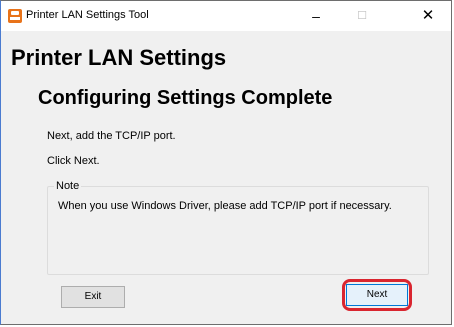 The image size is (454, 327). What do you see at coordinates (87, 15) in the screenshot?
I see `window-title: Printer LAN Settings Tool` at bounding box center [87, 15].